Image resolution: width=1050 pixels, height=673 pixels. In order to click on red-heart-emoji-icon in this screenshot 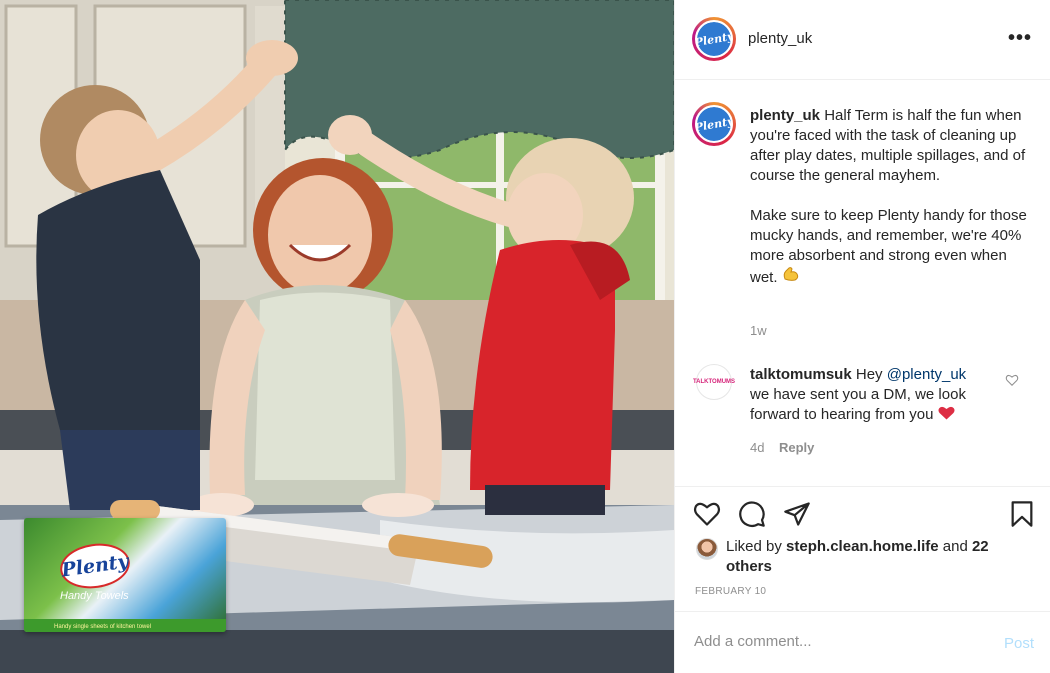, I will do `click(946, 414)`.